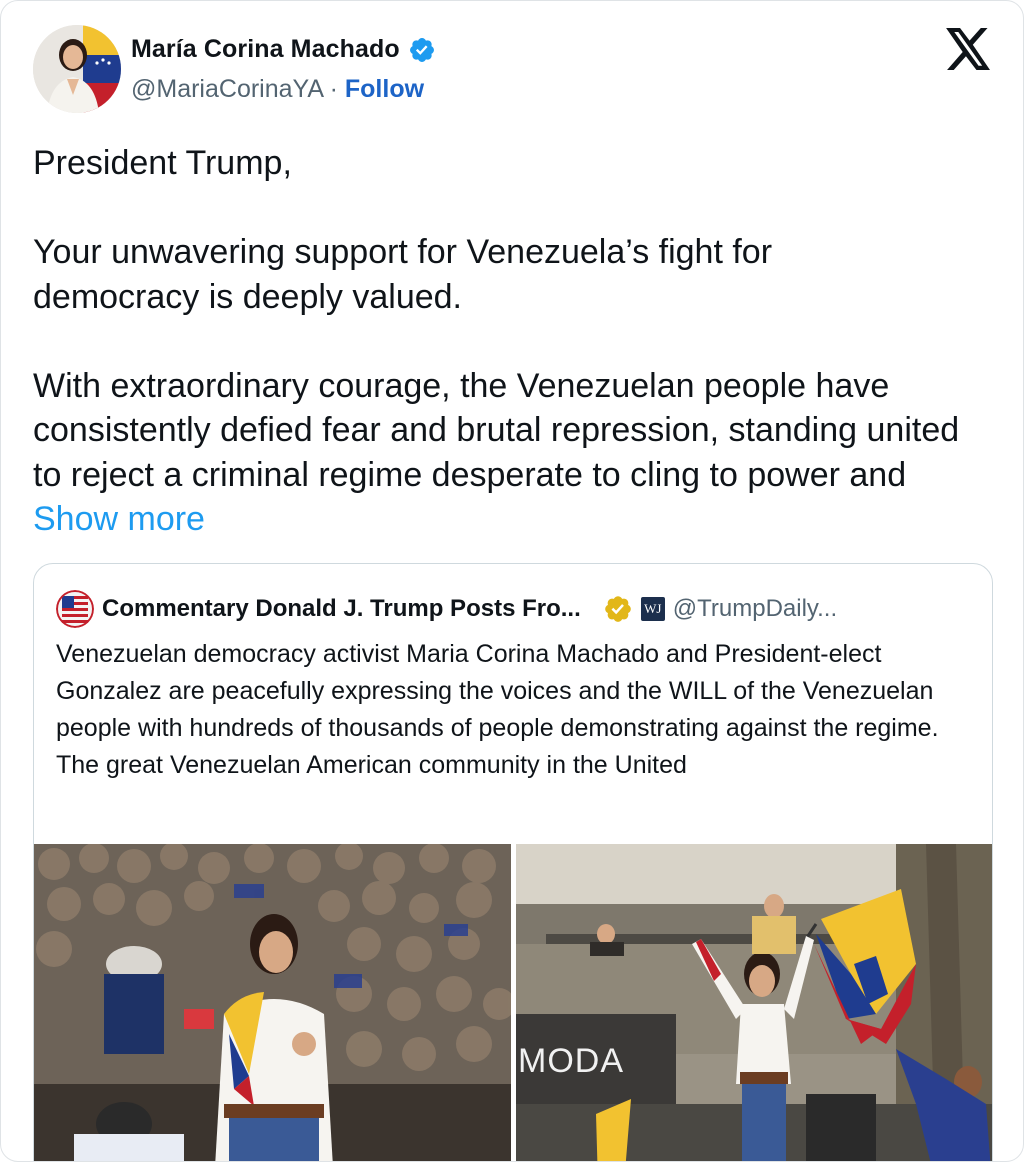  I want to click on show-more-link: Show more, so click(119, 519).